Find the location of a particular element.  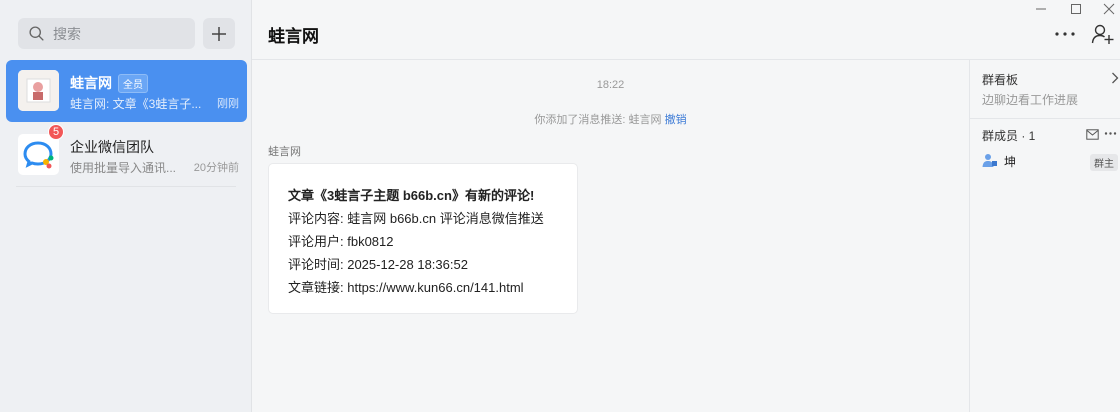

list-divider is located at coordinates (126, 186).